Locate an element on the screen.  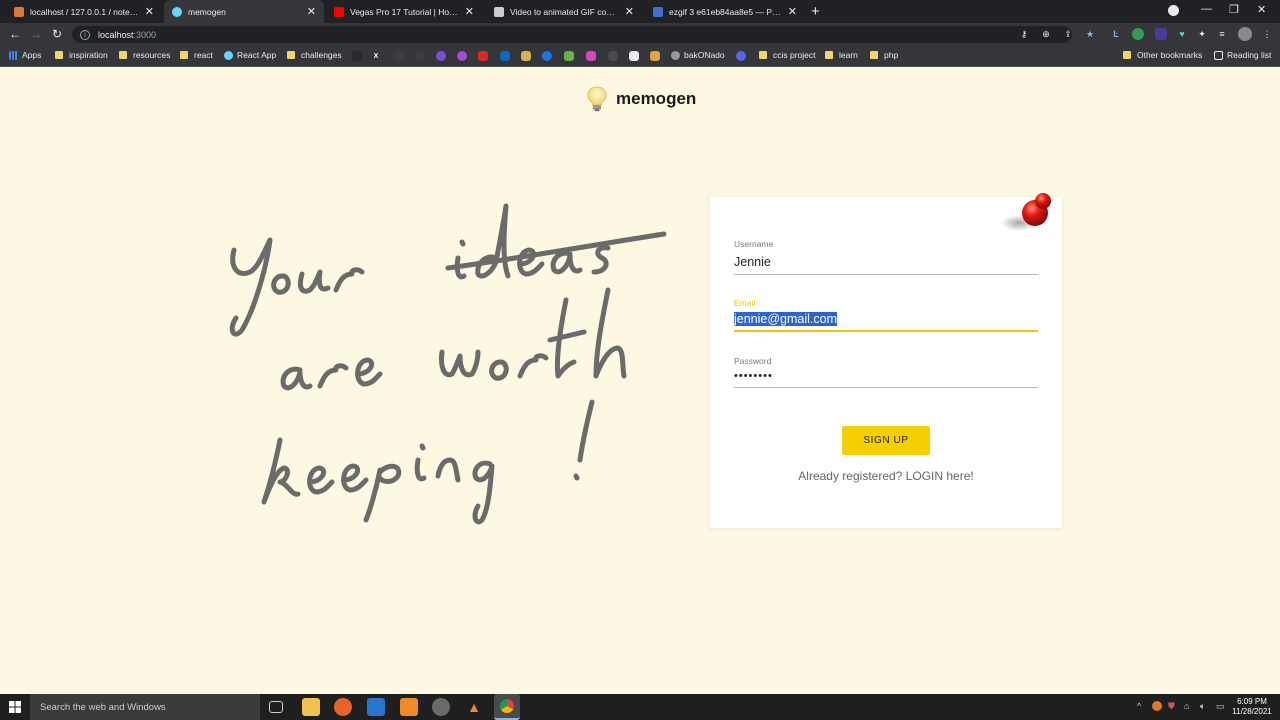
reading-list: Reading list is located at coordinates (1242, 55).